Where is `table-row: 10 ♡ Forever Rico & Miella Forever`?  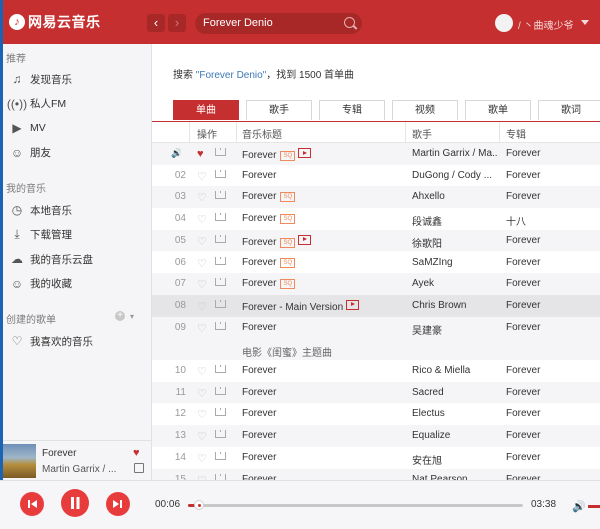
table-row: 10 ♡ Forever Rico & Miella Forever is located at coordinates (376, 371).